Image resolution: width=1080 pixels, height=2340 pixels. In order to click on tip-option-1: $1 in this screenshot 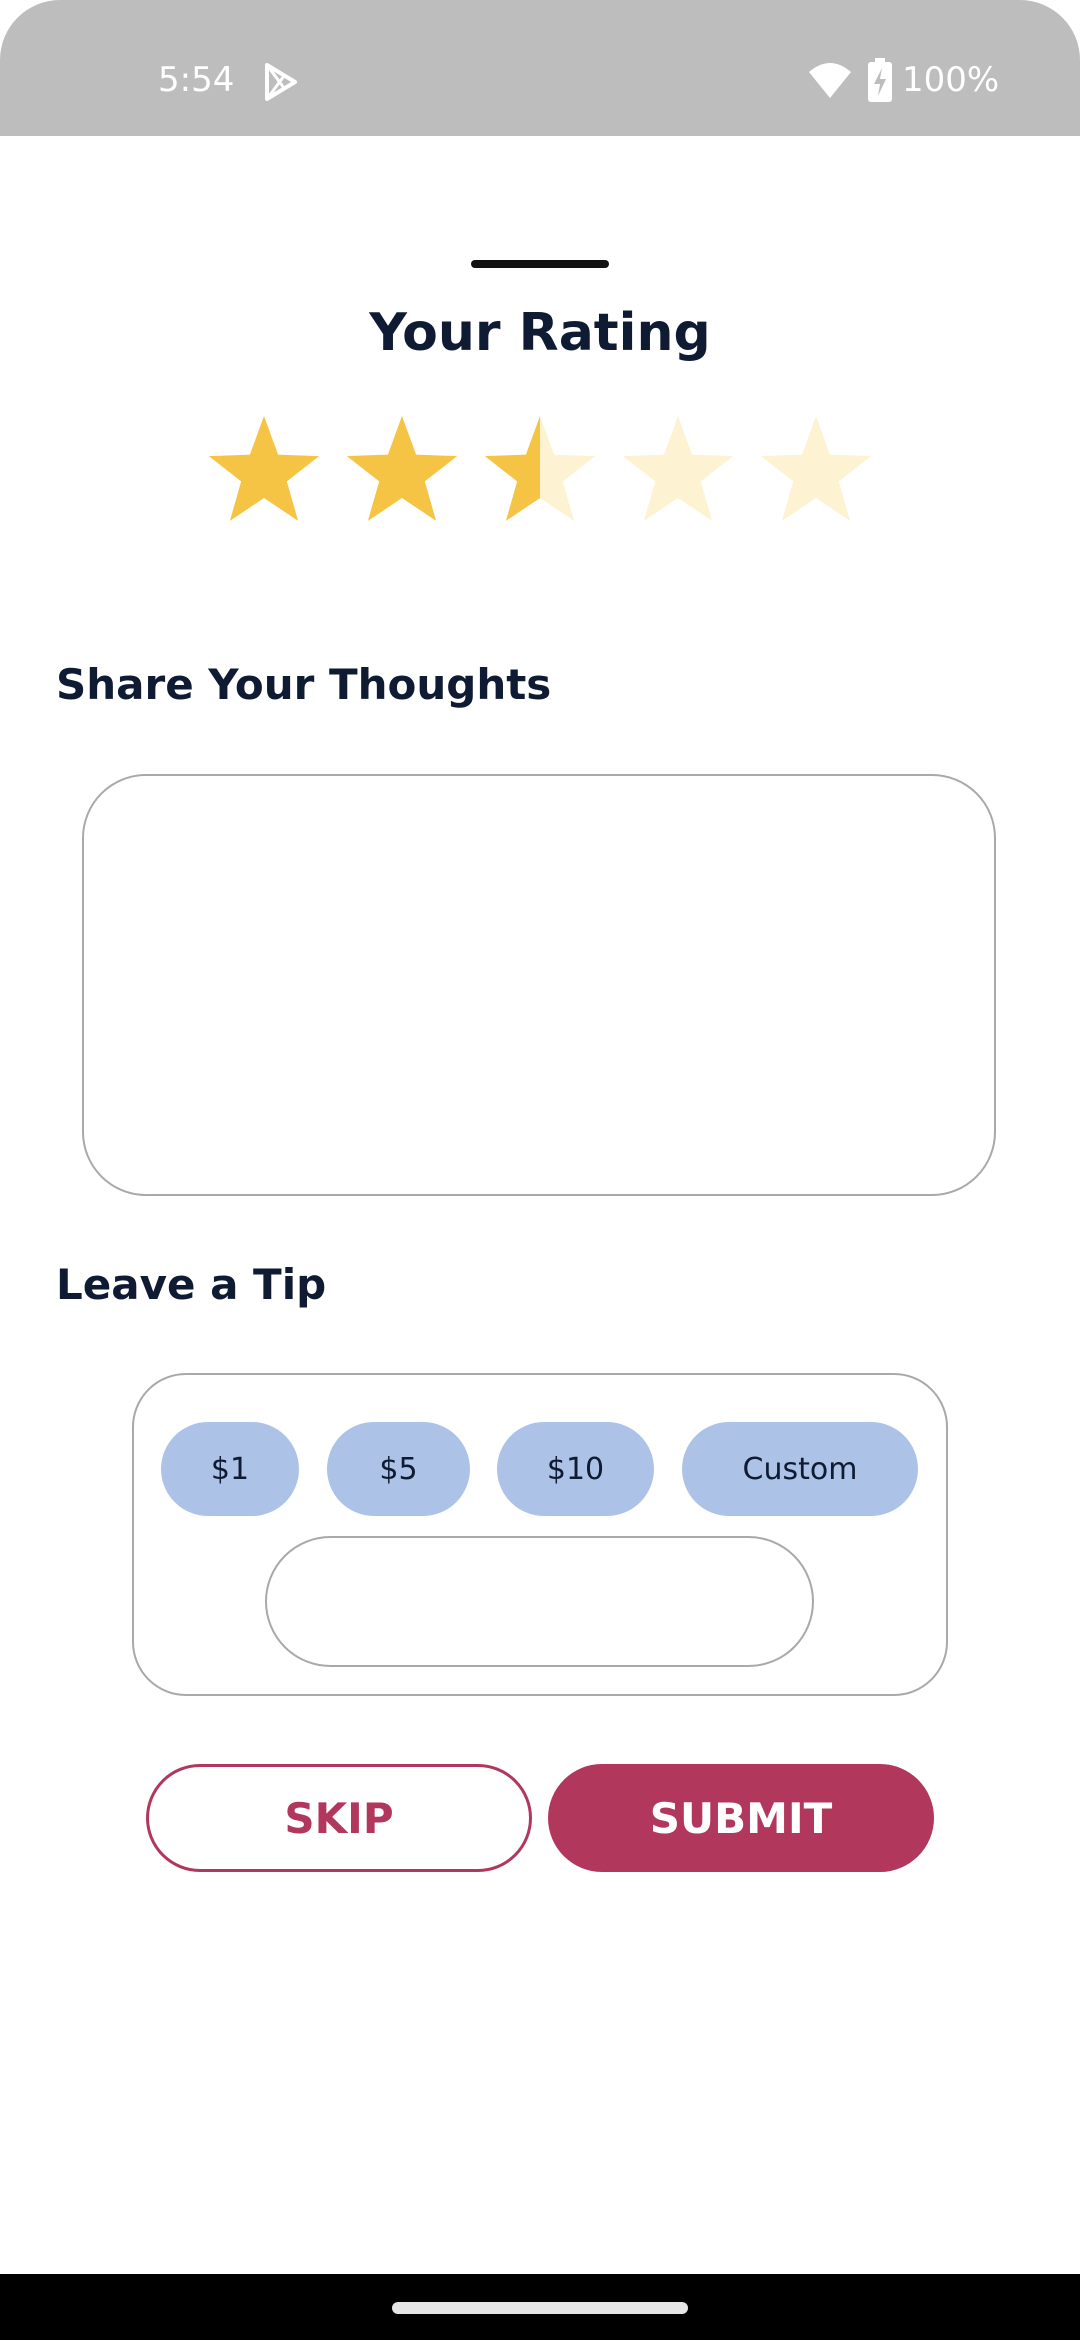, I will do `click(230, 1469)`.